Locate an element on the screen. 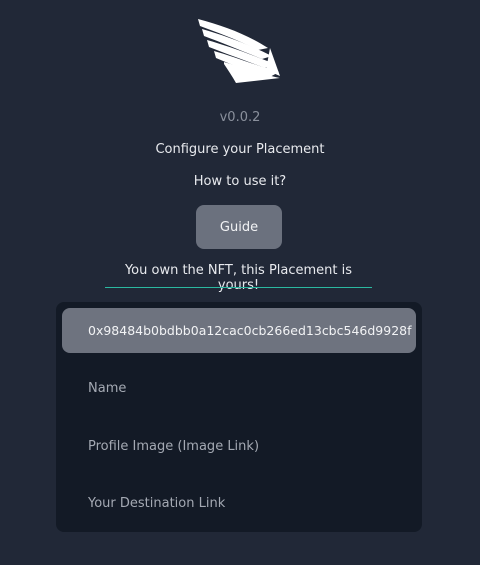  configure-heading: Configure your Placement is located at coordinates (240, 149).